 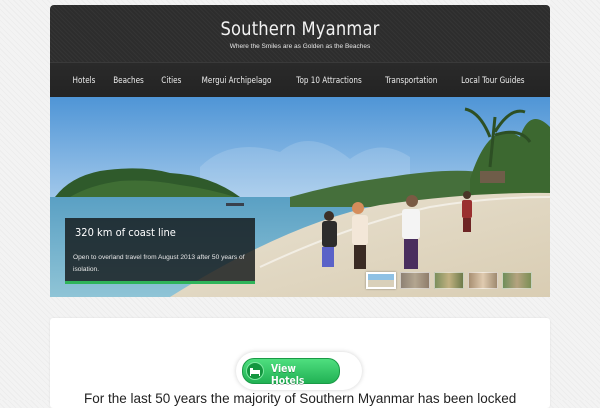 I want to click on slider-thumbnail-forest, so click(x=517, y=280).